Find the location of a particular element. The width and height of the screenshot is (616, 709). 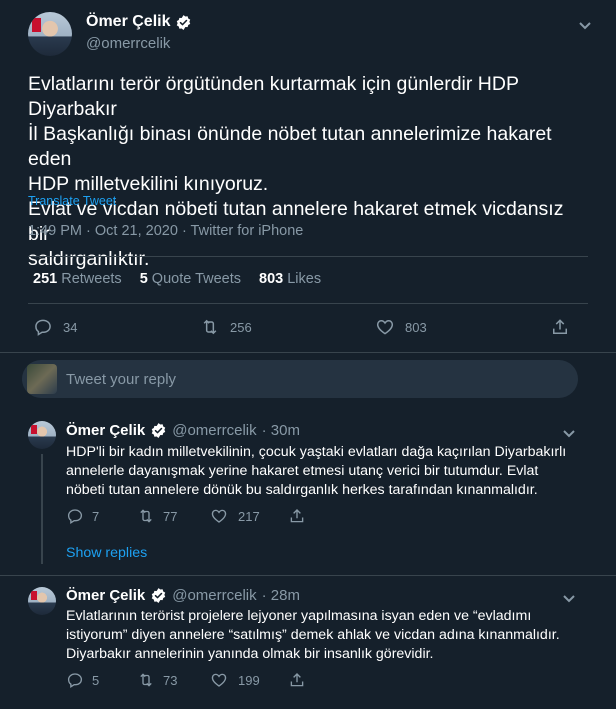

reply-time: · 30m is located at coordinates (281, 430).